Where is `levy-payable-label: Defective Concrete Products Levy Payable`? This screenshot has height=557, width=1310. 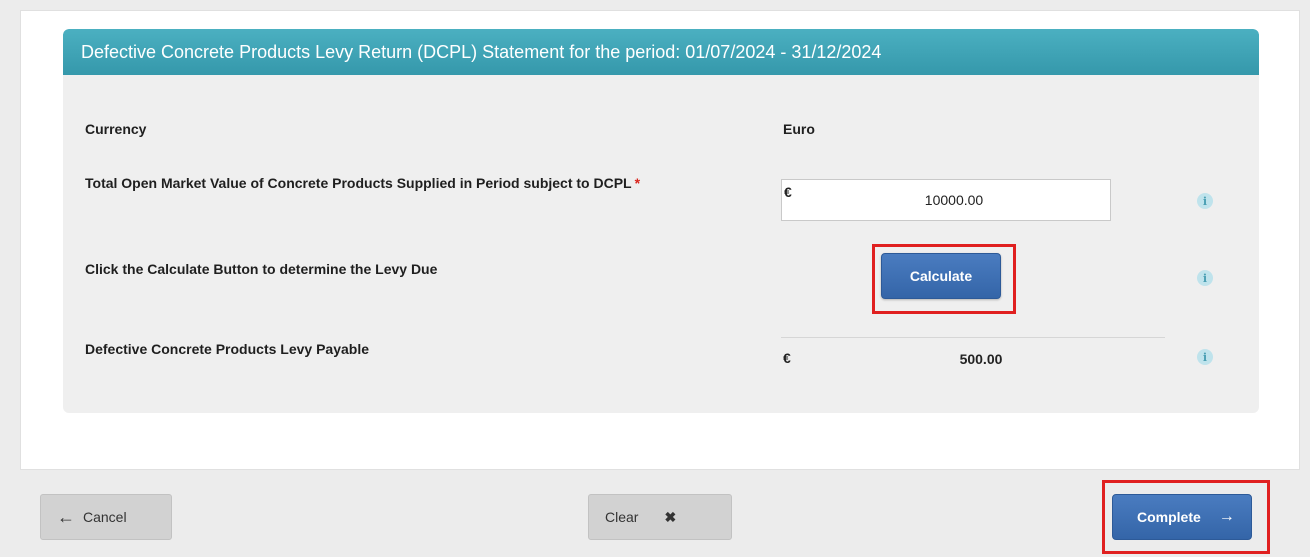
levy-payable-label: Defective Concrete Products Levy Payable is located at coordinates (227, 349).